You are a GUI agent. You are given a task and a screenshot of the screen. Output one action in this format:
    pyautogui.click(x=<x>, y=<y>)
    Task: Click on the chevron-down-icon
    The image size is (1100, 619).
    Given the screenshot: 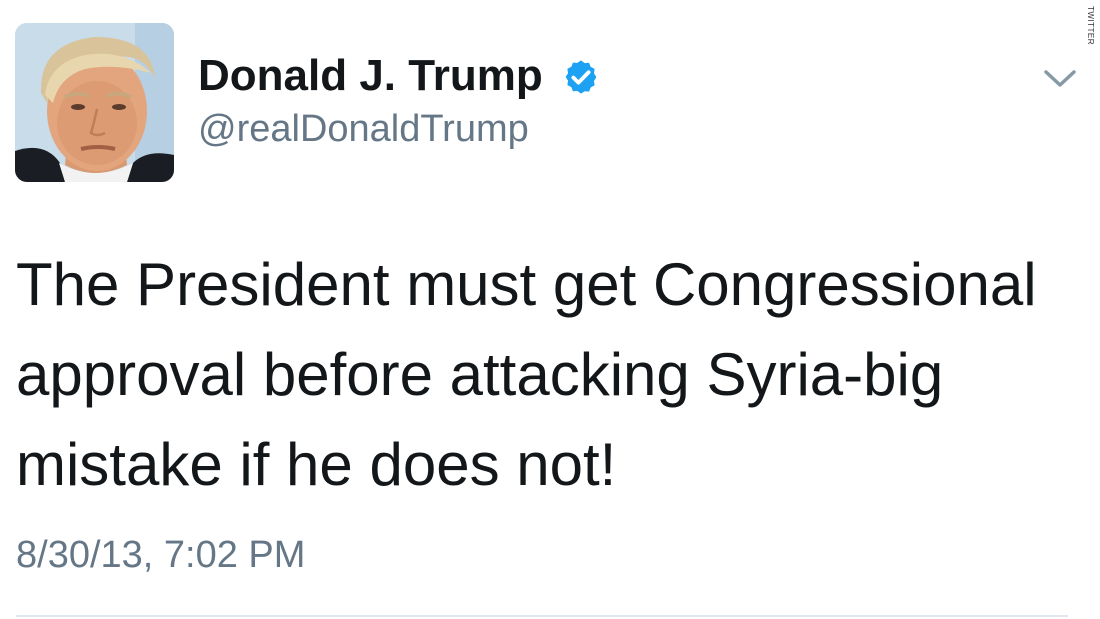 What is the action you would take?
    pyautogui.click(x=1060, y=79)
    